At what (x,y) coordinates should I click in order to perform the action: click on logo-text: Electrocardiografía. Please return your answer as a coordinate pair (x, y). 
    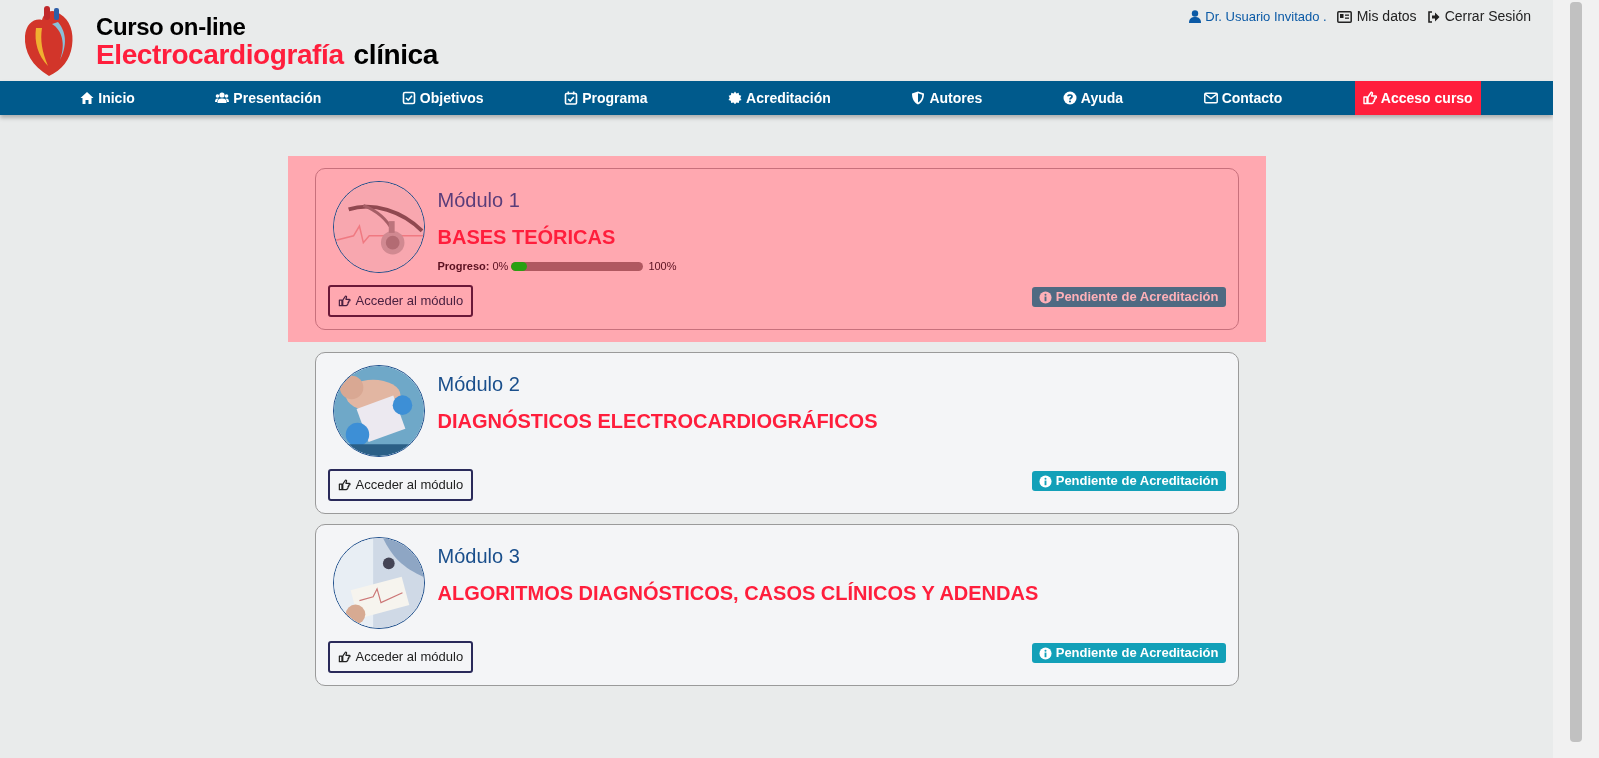
    Looking at the image, I should click on (220, 54).